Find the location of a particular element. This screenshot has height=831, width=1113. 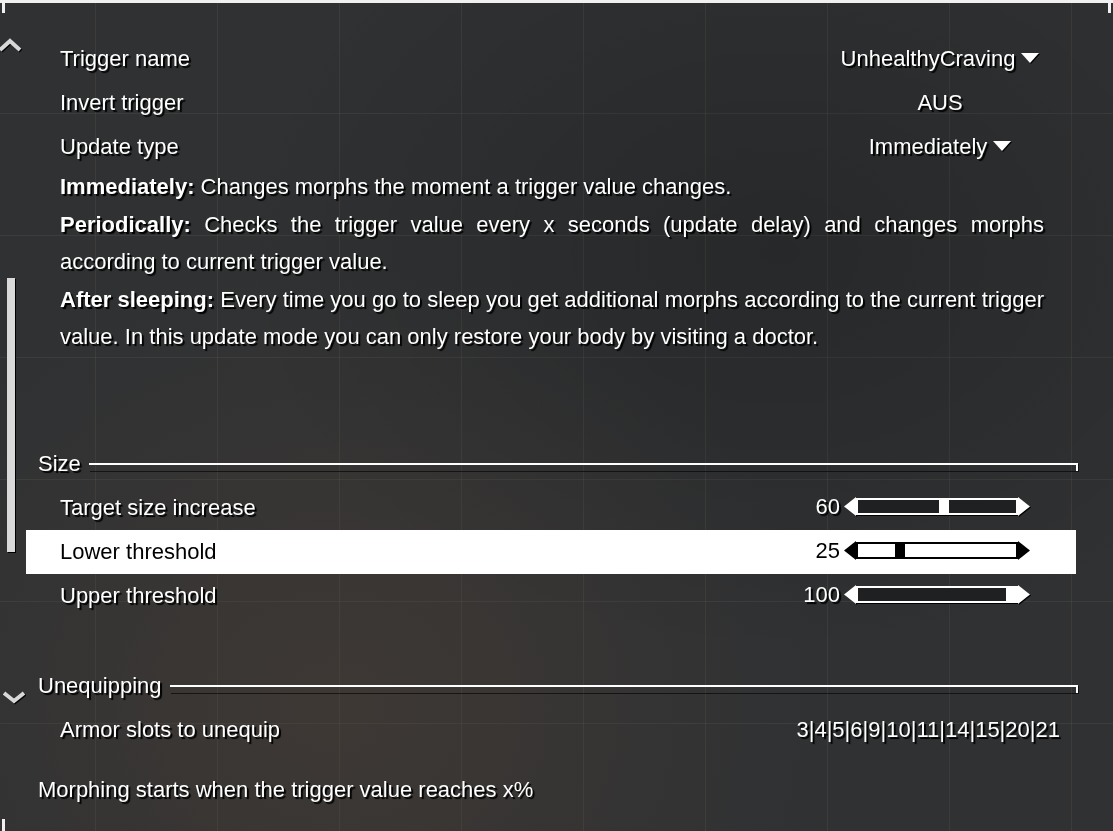

dropdown-button: UnhealthyCraving is located at coordinates (940, 58).